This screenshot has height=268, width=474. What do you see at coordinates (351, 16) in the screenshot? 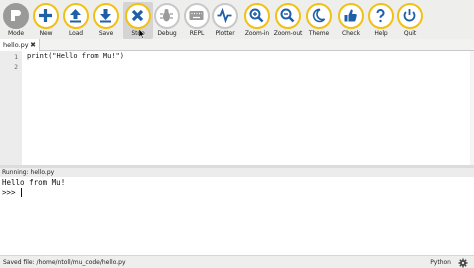
I see `thumbs-up-icon` at bounding box center [351, 16].